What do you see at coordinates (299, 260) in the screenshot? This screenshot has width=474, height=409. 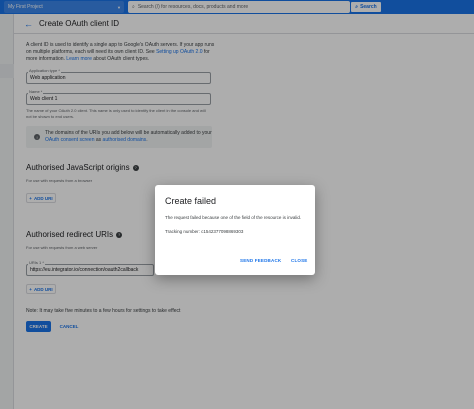 I see `close-button: CLOSE` at bounding box center [299, 260].